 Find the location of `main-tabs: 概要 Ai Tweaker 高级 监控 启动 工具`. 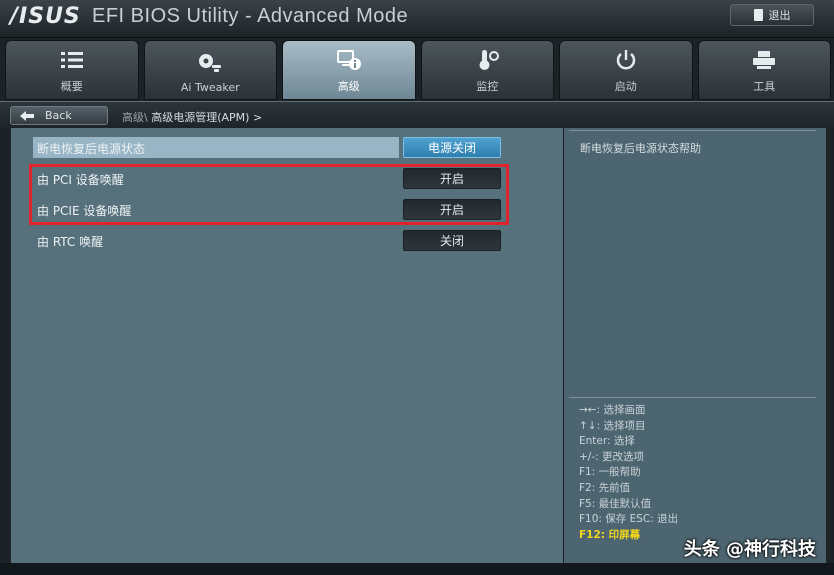

main-tabs: 概要 Ai Tweaker 高级 监控 启动 工具 is located at coordinates (418, 70).